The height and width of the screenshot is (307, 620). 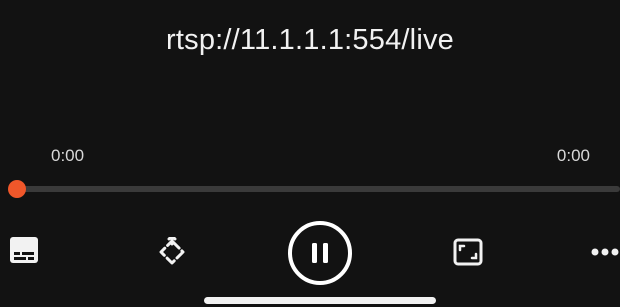 I want to click on subtitles-icon, so click(x=24, y=250).